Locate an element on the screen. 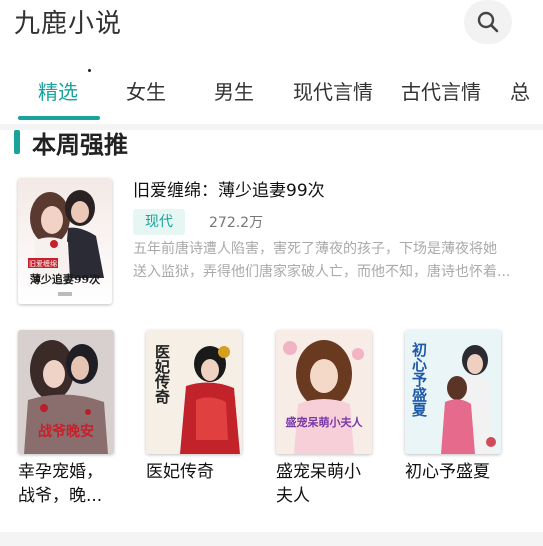 The image size is (543, 546). app-header: 九鹿小说 is located at coordinates (271, 24).